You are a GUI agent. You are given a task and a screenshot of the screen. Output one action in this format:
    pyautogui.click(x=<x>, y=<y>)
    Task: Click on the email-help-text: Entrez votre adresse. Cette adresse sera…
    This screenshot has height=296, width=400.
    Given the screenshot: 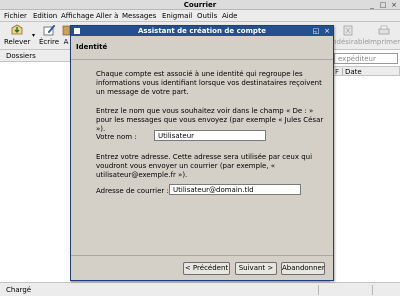 What is the action you would take?
    pyautogui.click(x=204, y=166)
    